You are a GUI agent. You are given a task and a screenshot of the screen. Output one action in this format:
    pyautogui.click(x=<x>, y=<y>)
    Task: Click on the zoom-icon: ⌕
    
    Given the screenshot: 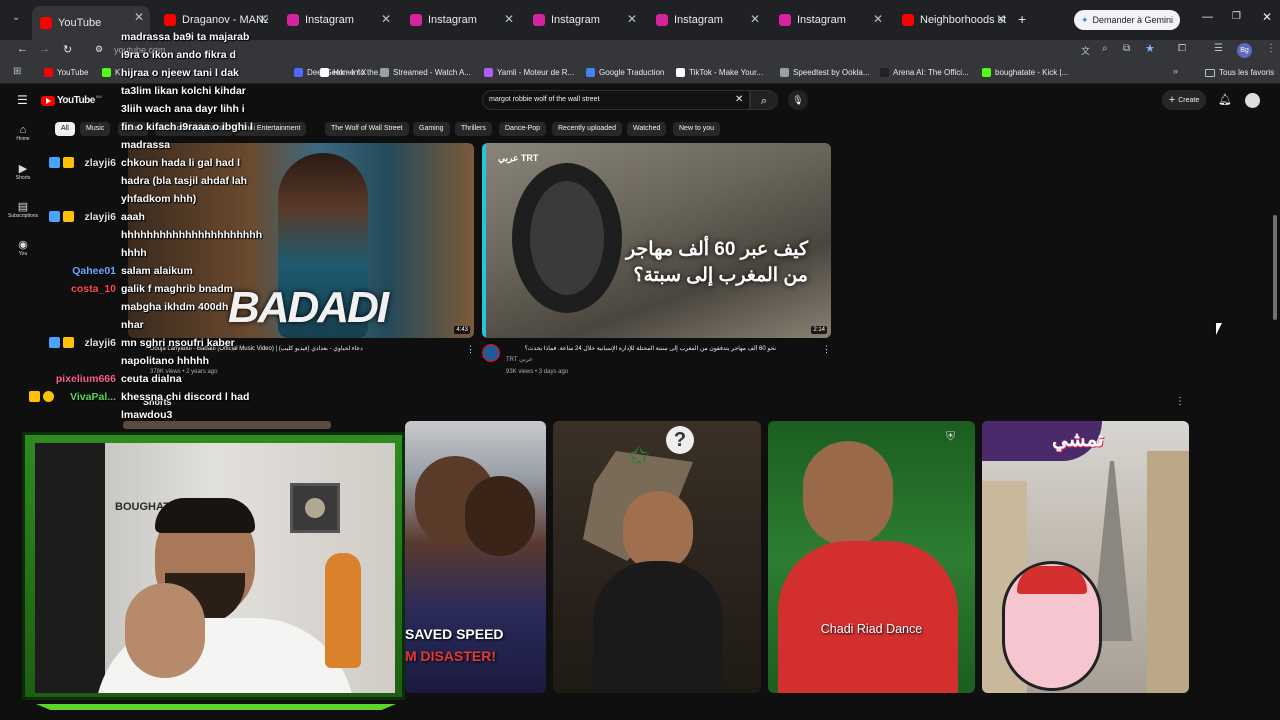 What is the action you would take?
    pyautogui.click(x=1105, y=48)
    